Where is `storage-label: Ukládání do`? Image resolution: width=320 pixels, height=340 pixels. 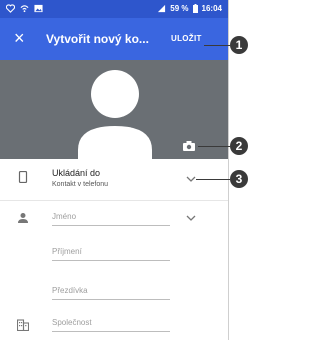 storage-label: Ukládání do is located at coordinates (76, 173).